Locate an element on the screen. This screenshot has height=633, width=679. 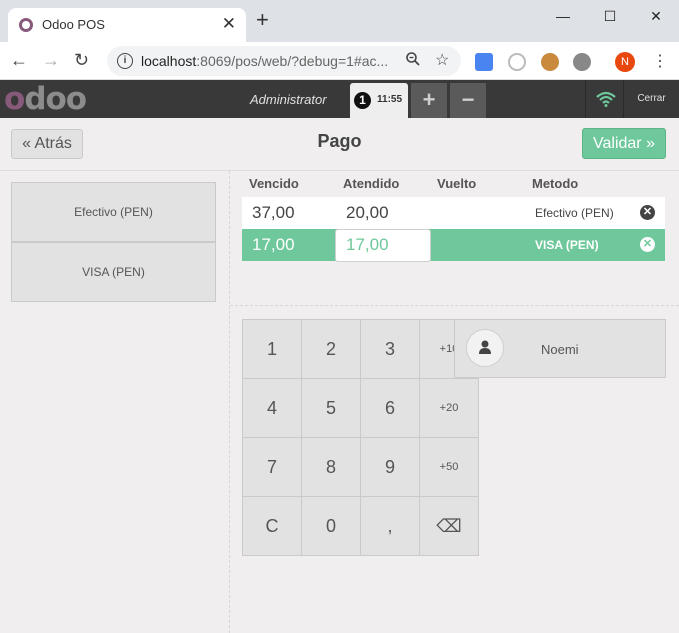
payment-method-visa: VISA (PEN) is located at coordinates (113, 272).